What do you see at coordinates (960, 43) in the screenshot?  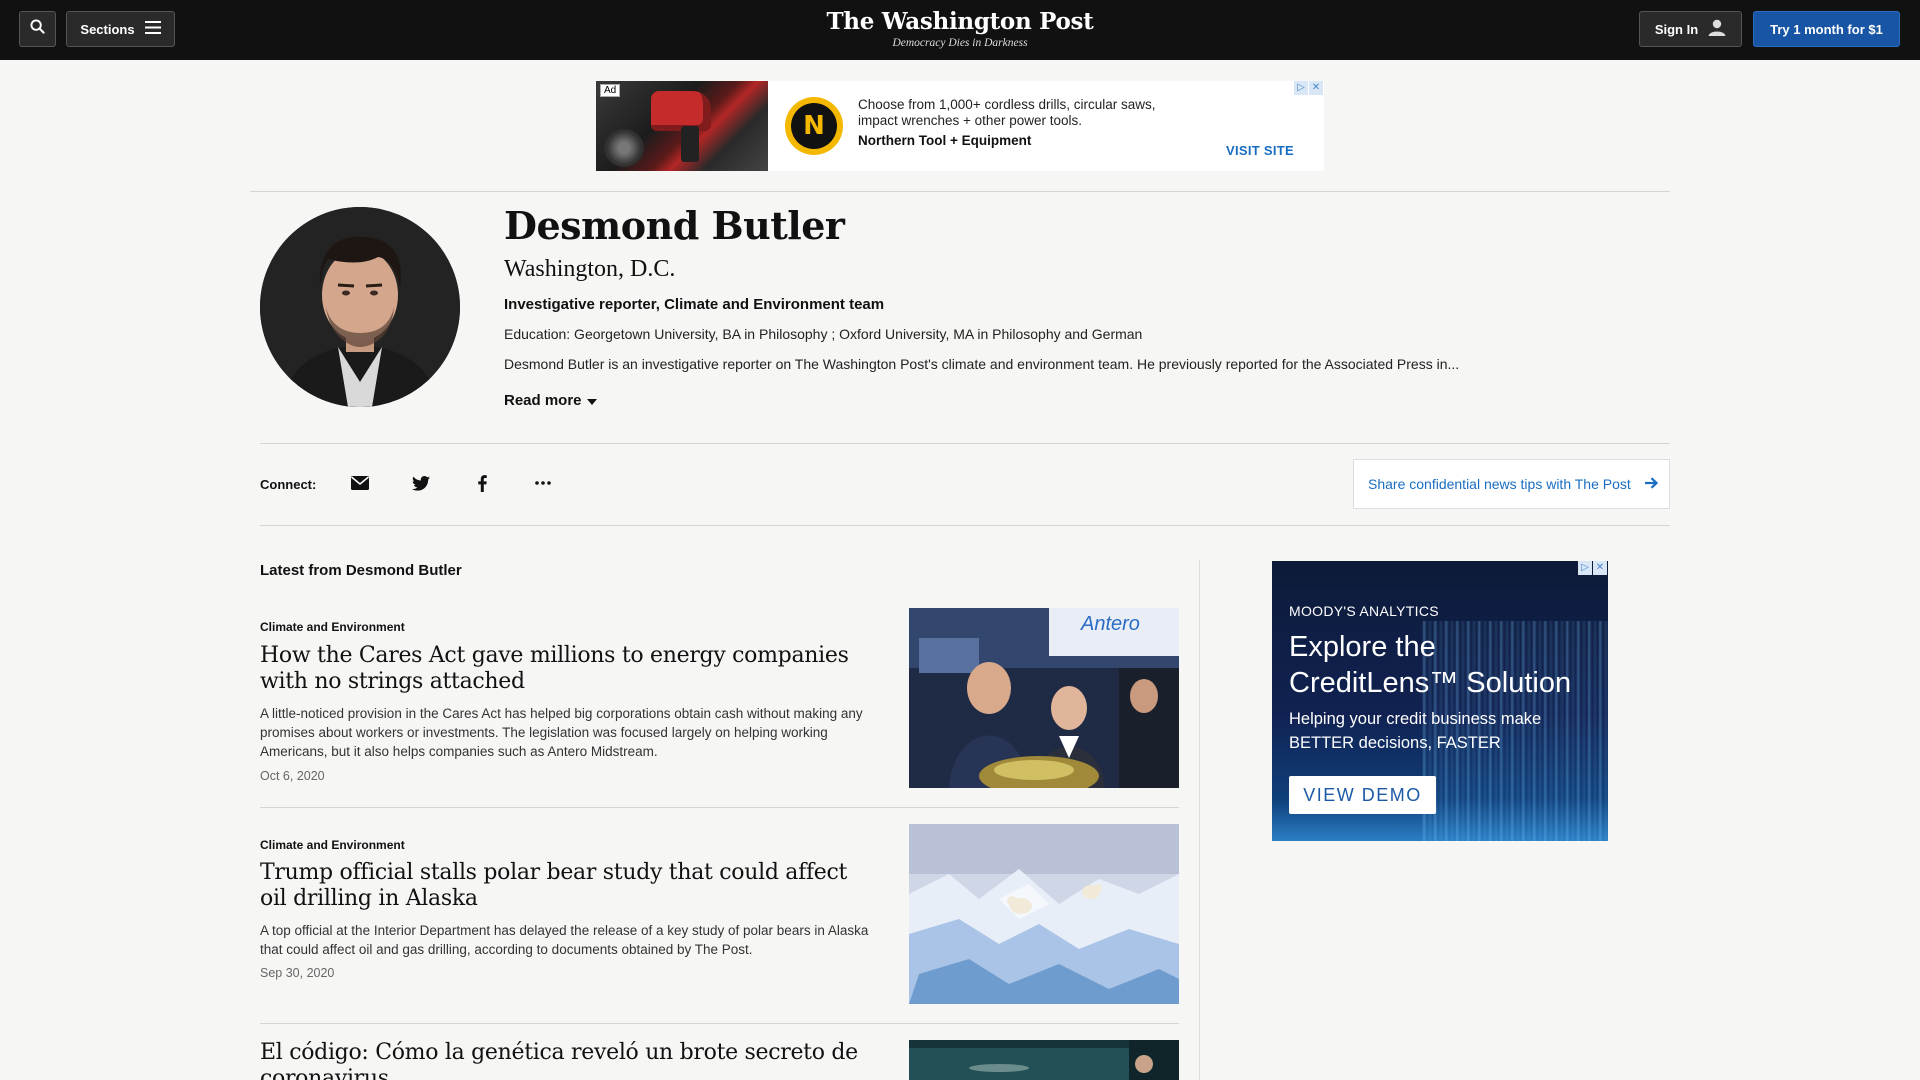 I see `masthead-tagline: Democracy Dies in Darkness` at bounding box center [960, 43].